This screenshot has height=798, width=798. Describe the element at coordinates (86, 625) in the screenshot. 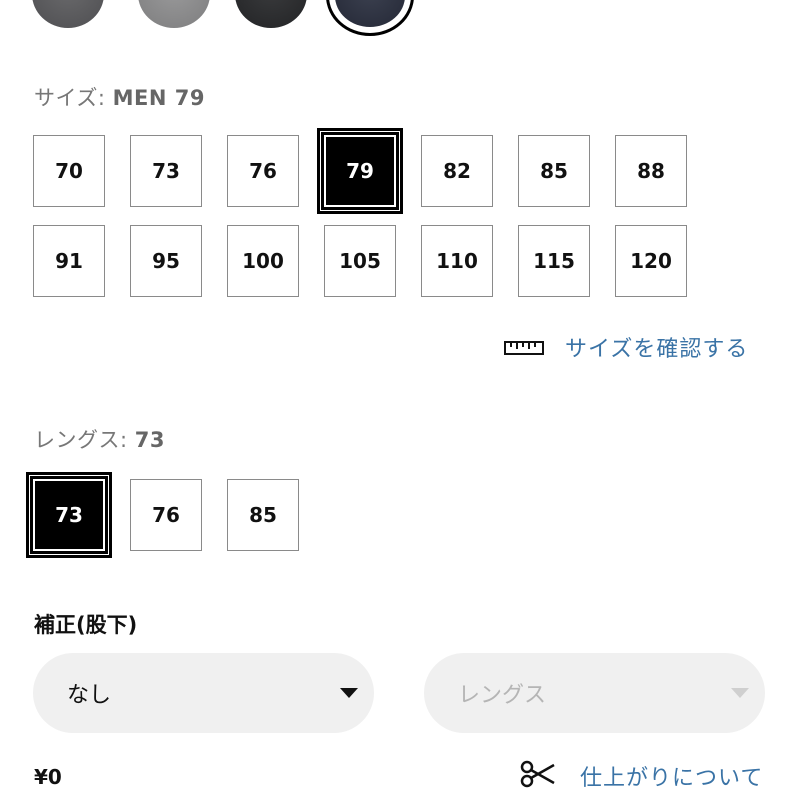

I see `alteration-heading: 補正(股下)` at that location.